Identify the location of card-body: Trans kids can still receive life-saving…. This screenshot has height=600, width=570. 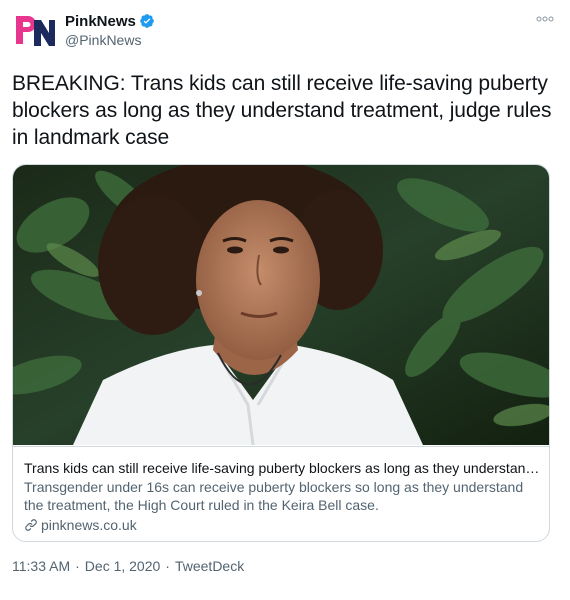
(281, 493).